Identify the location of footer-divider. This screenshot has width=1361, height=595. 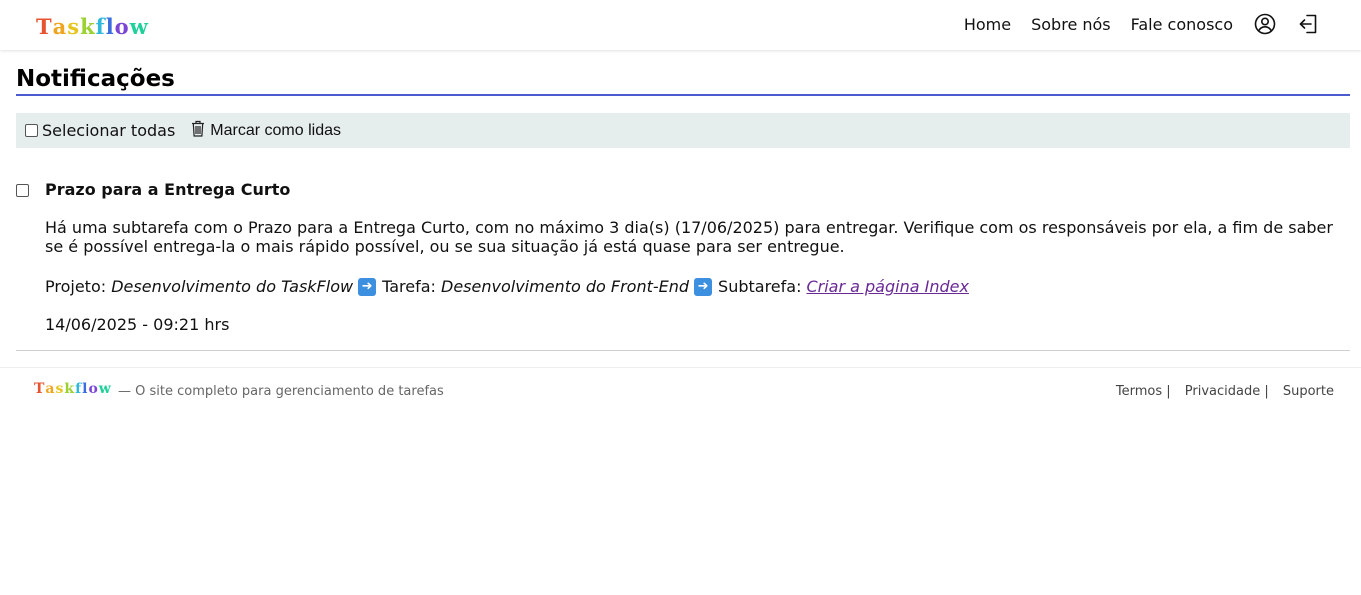
(680, 367).